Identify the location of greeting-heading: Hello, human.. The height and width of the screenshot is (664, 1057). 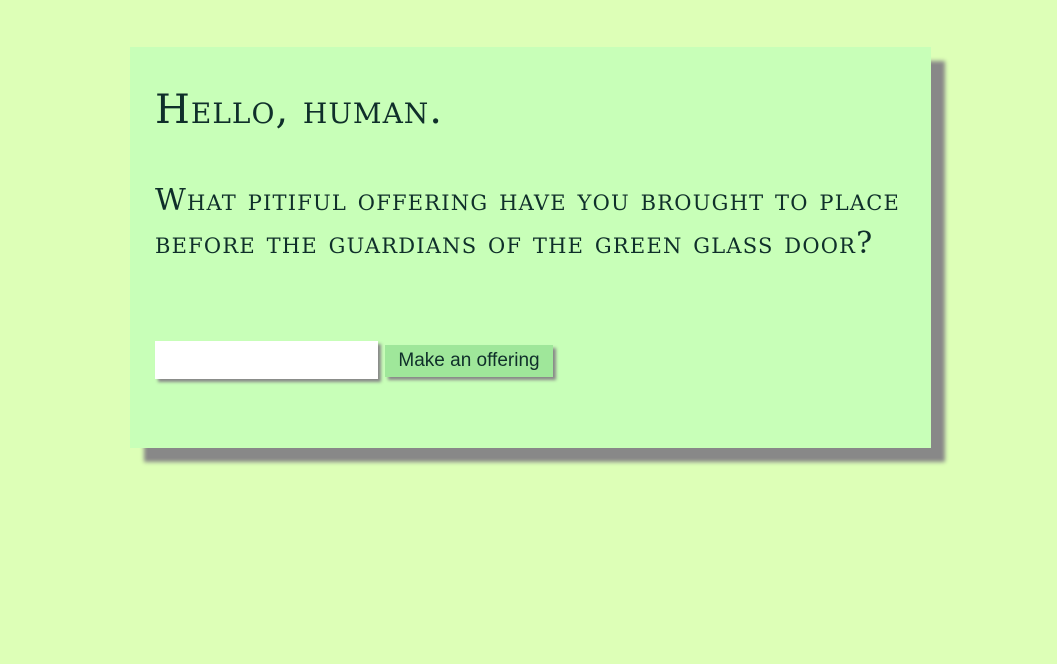
(299, 110).